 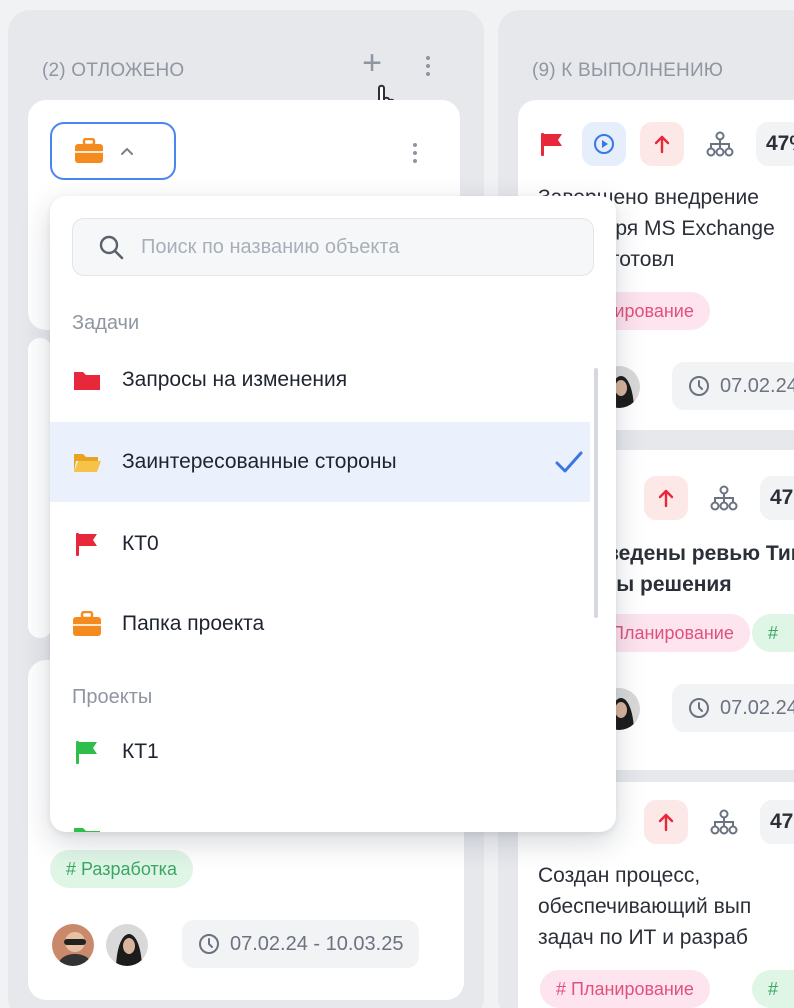 What do you see at coordinates (127, 151) in the screenshot?
I see `chevron-up-icon` at bounding box center [127, 151].